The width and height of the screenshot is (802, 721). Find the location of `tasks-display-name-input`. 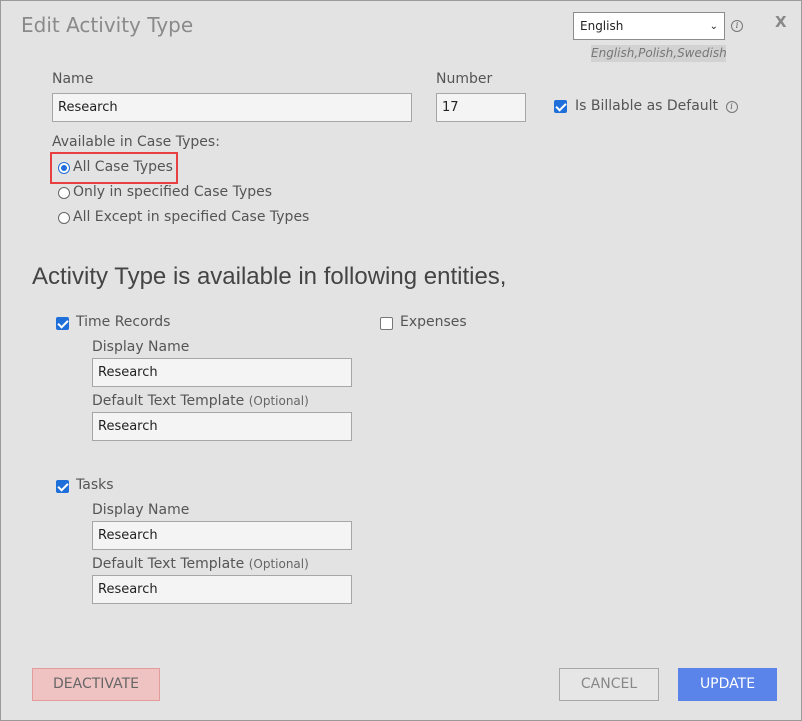

tasks-display-name-input is located at coordinates (222, 535).